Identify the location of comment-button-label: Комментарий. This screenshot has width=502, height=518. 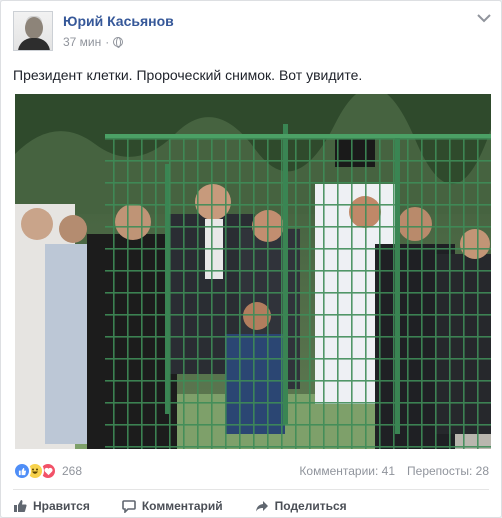
(182, 506).